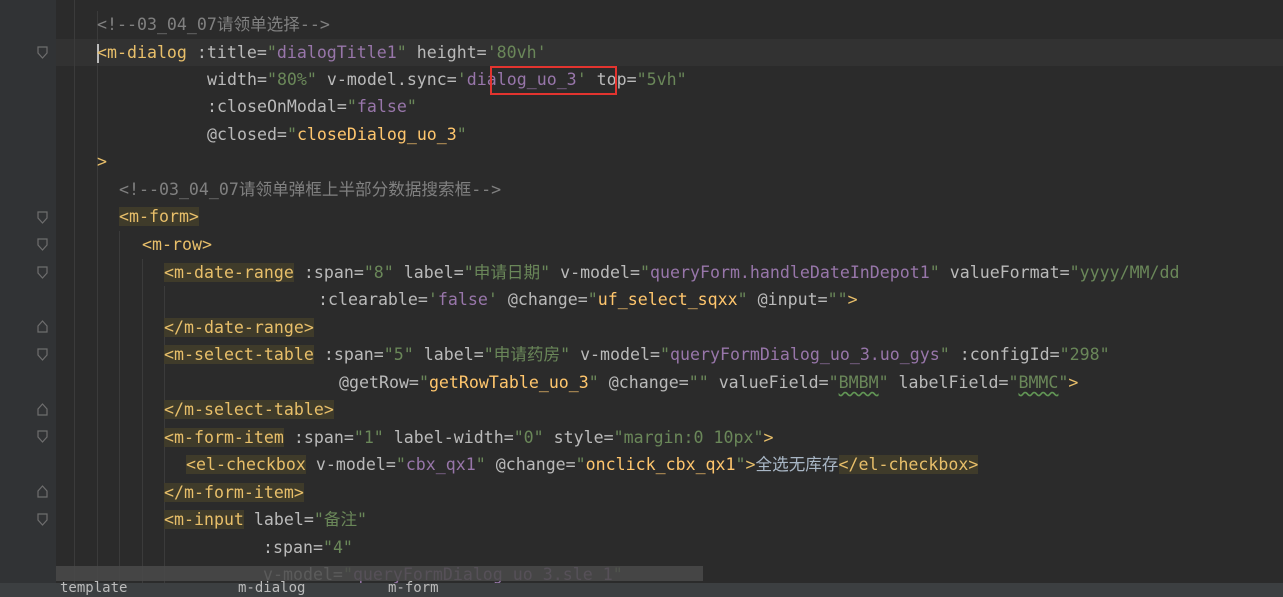 The image size is (1283, 597). I want to click on code-token: <m-form>, so click(159, 216).